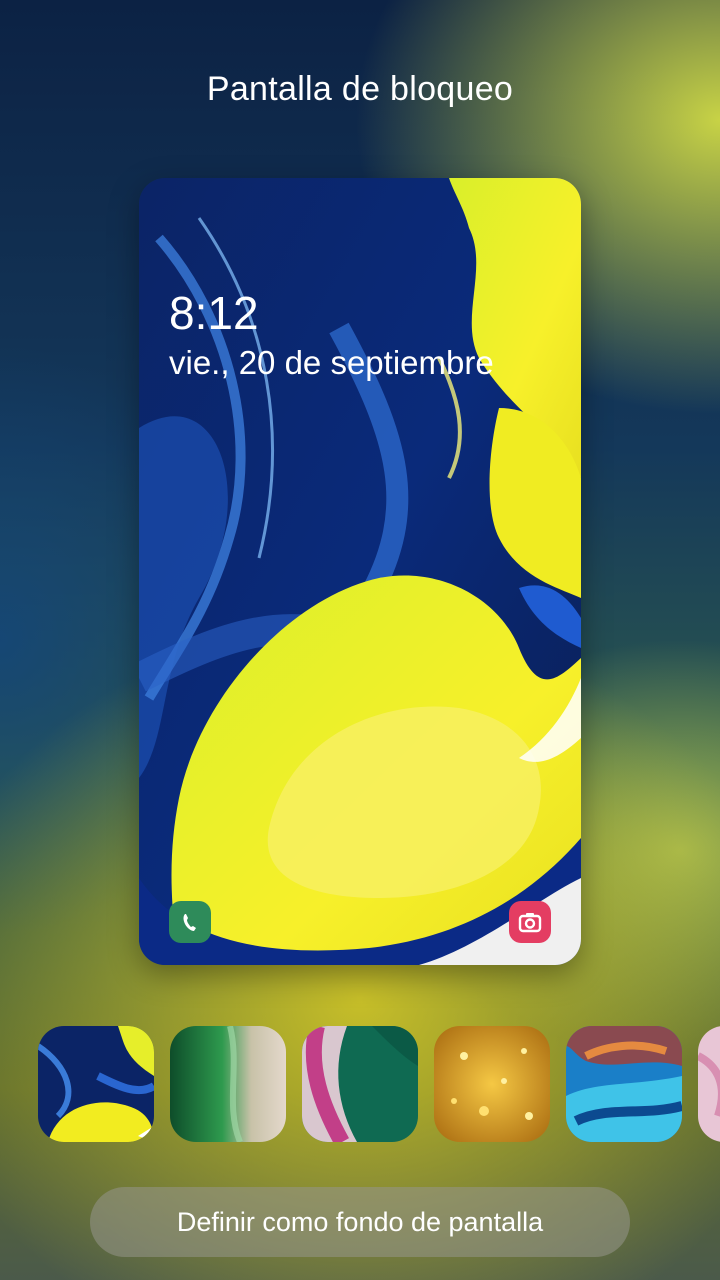 The height and width of the screenshot is (1280, 720). Describe the element at coordinates (360, 89) in the screenshot. I see `page-title: Pantalla de bloqueo` at that location.